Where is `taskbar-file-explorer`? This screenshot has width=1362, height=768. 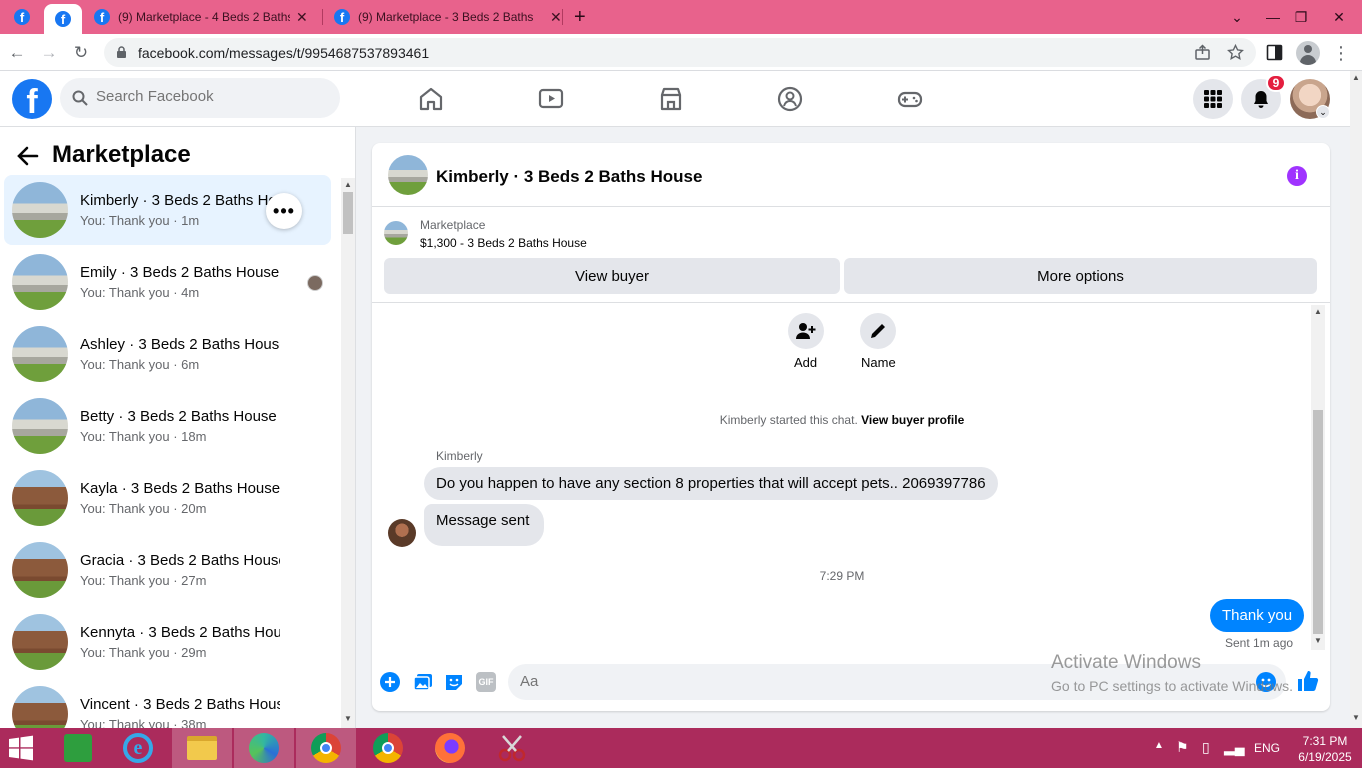 taskbar-file-explorer is located at coordinates (202, 748).